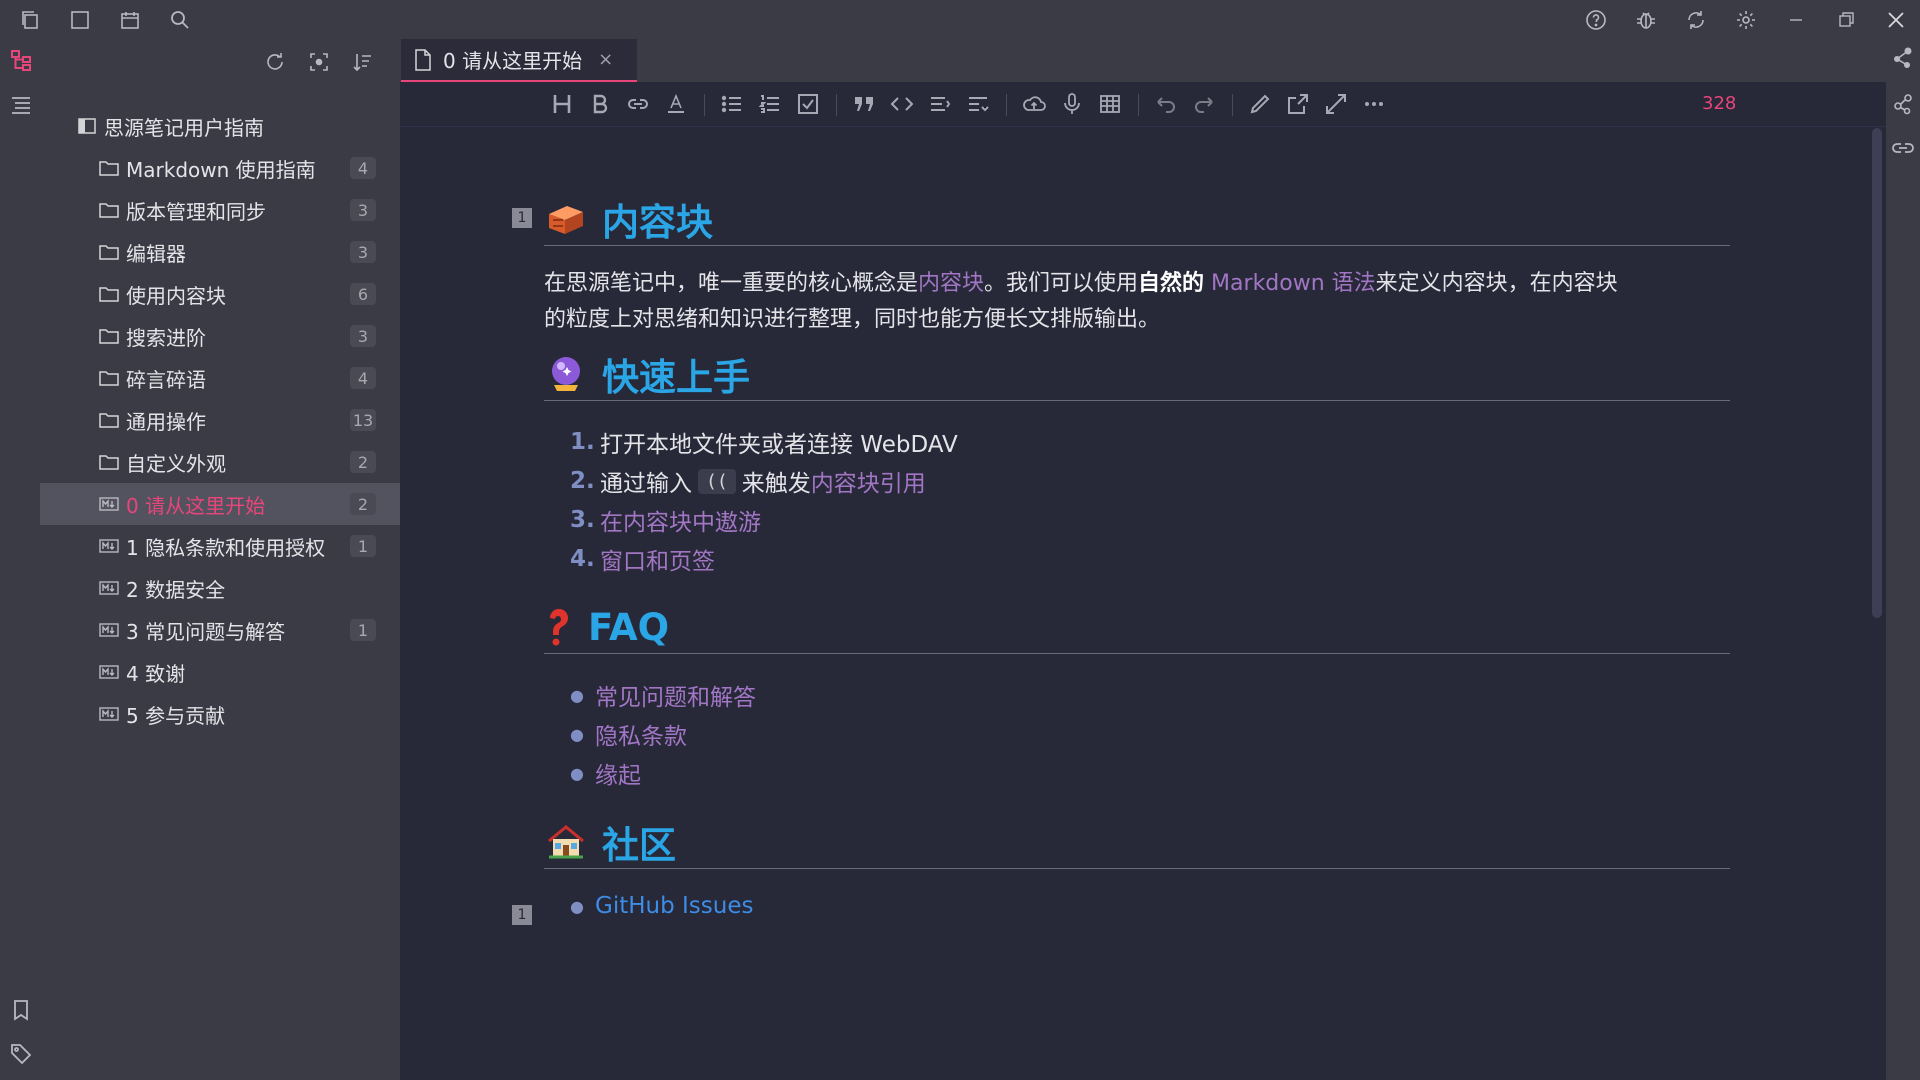 The image size is (1920, 1080). Describe the element at coordinates (1072, 104) in the screenshot. I see `microphone-icon` at that location.